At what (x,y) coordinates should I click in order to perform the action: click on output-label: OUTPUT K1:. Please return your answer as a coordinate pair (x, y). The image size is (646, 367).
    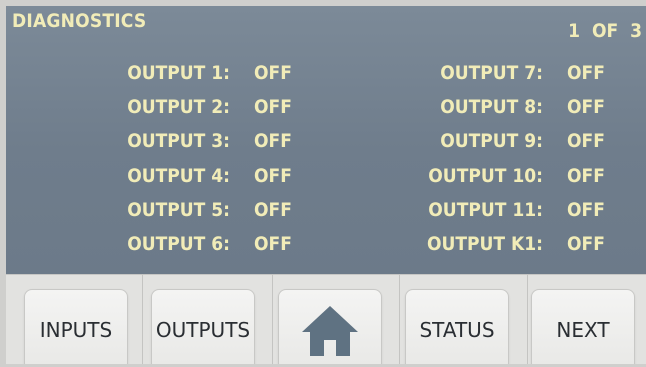
    Looking at the image, I should click on (484, 244).